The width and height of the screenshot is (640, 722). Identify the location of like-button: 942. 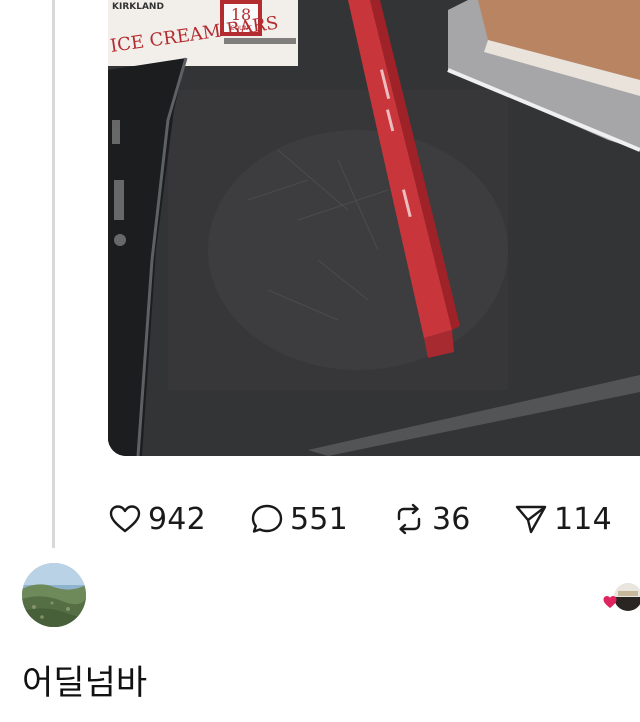
(157, 519).